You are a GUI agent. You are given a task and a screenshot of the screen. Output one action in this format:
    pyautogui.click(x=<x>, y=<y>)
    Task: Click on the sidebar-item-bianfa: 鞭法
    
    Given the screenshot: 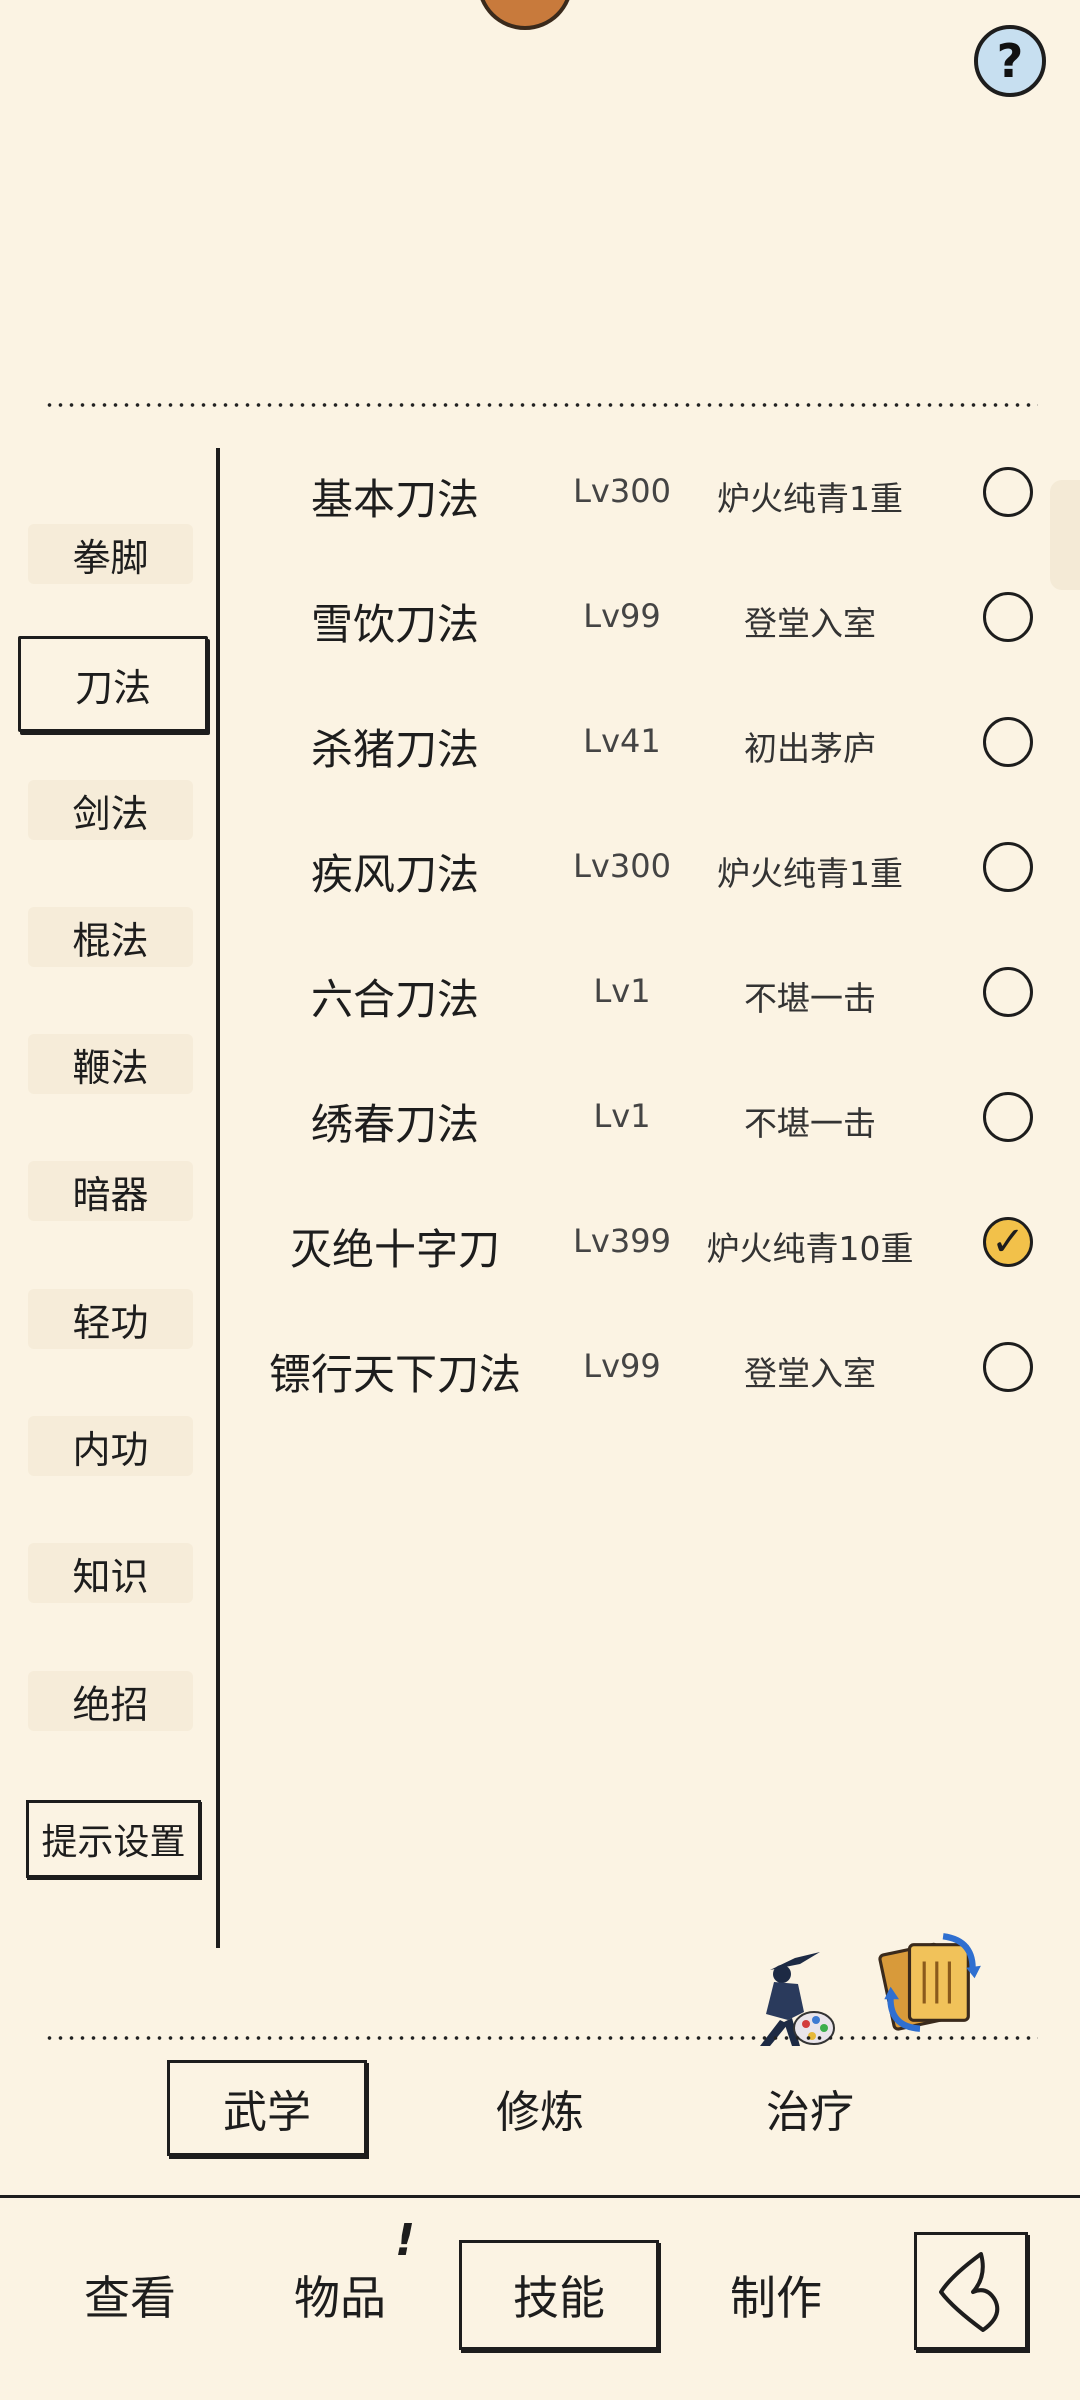 What is the action you would take?
    pyautogui.click(x=110, y=1064)
    